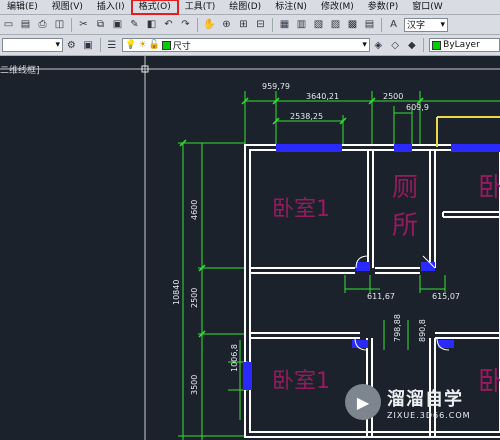 This screenshot has height=440, width=500. Describe the element at coordinates (393, 24) in the screenshot. I see `text-style-icon: A` at that location.